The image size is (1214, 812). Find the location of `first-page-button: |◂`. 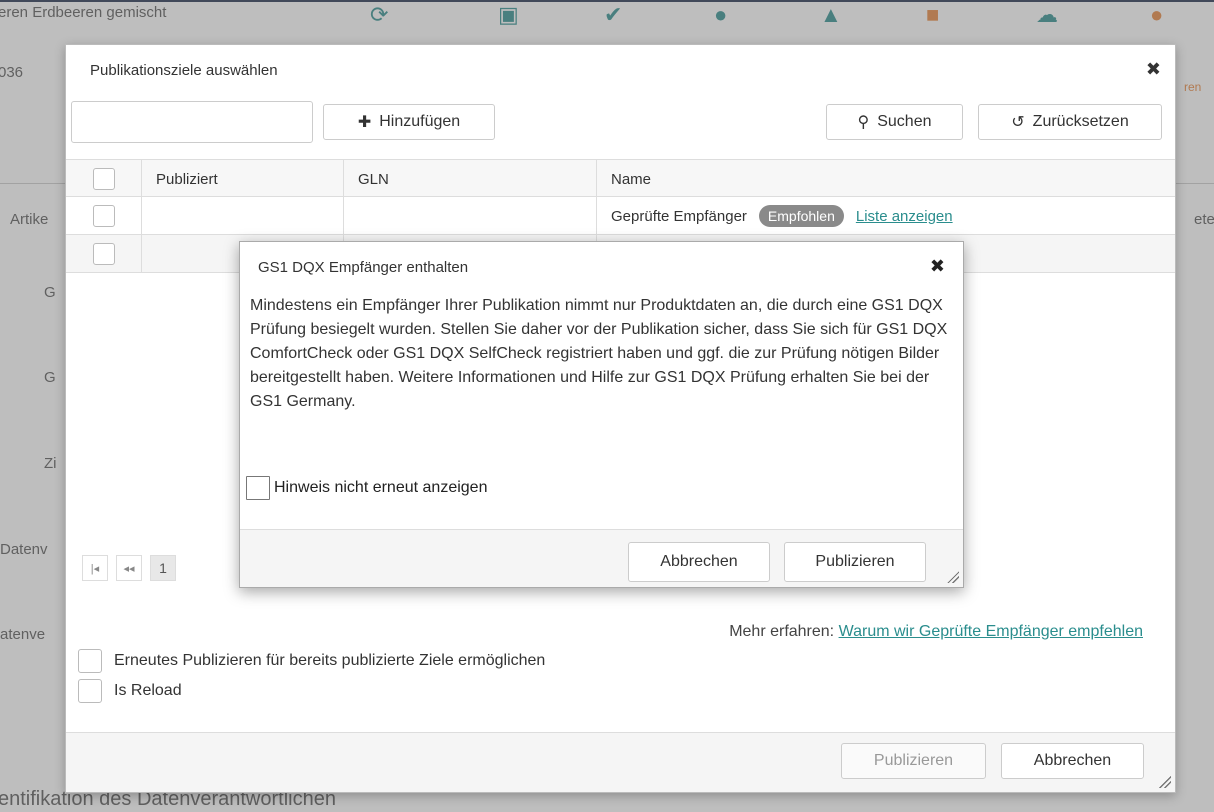

first-page-button: |◂ is located at coordinates (95, 568).